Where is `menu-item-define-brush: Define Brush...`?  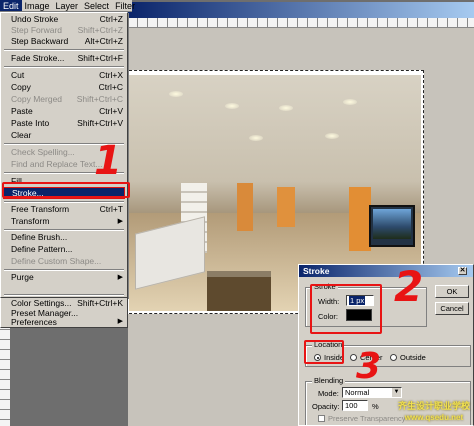
menu-item-define-brush: Define Brush... is located at coordinates (64, 237).